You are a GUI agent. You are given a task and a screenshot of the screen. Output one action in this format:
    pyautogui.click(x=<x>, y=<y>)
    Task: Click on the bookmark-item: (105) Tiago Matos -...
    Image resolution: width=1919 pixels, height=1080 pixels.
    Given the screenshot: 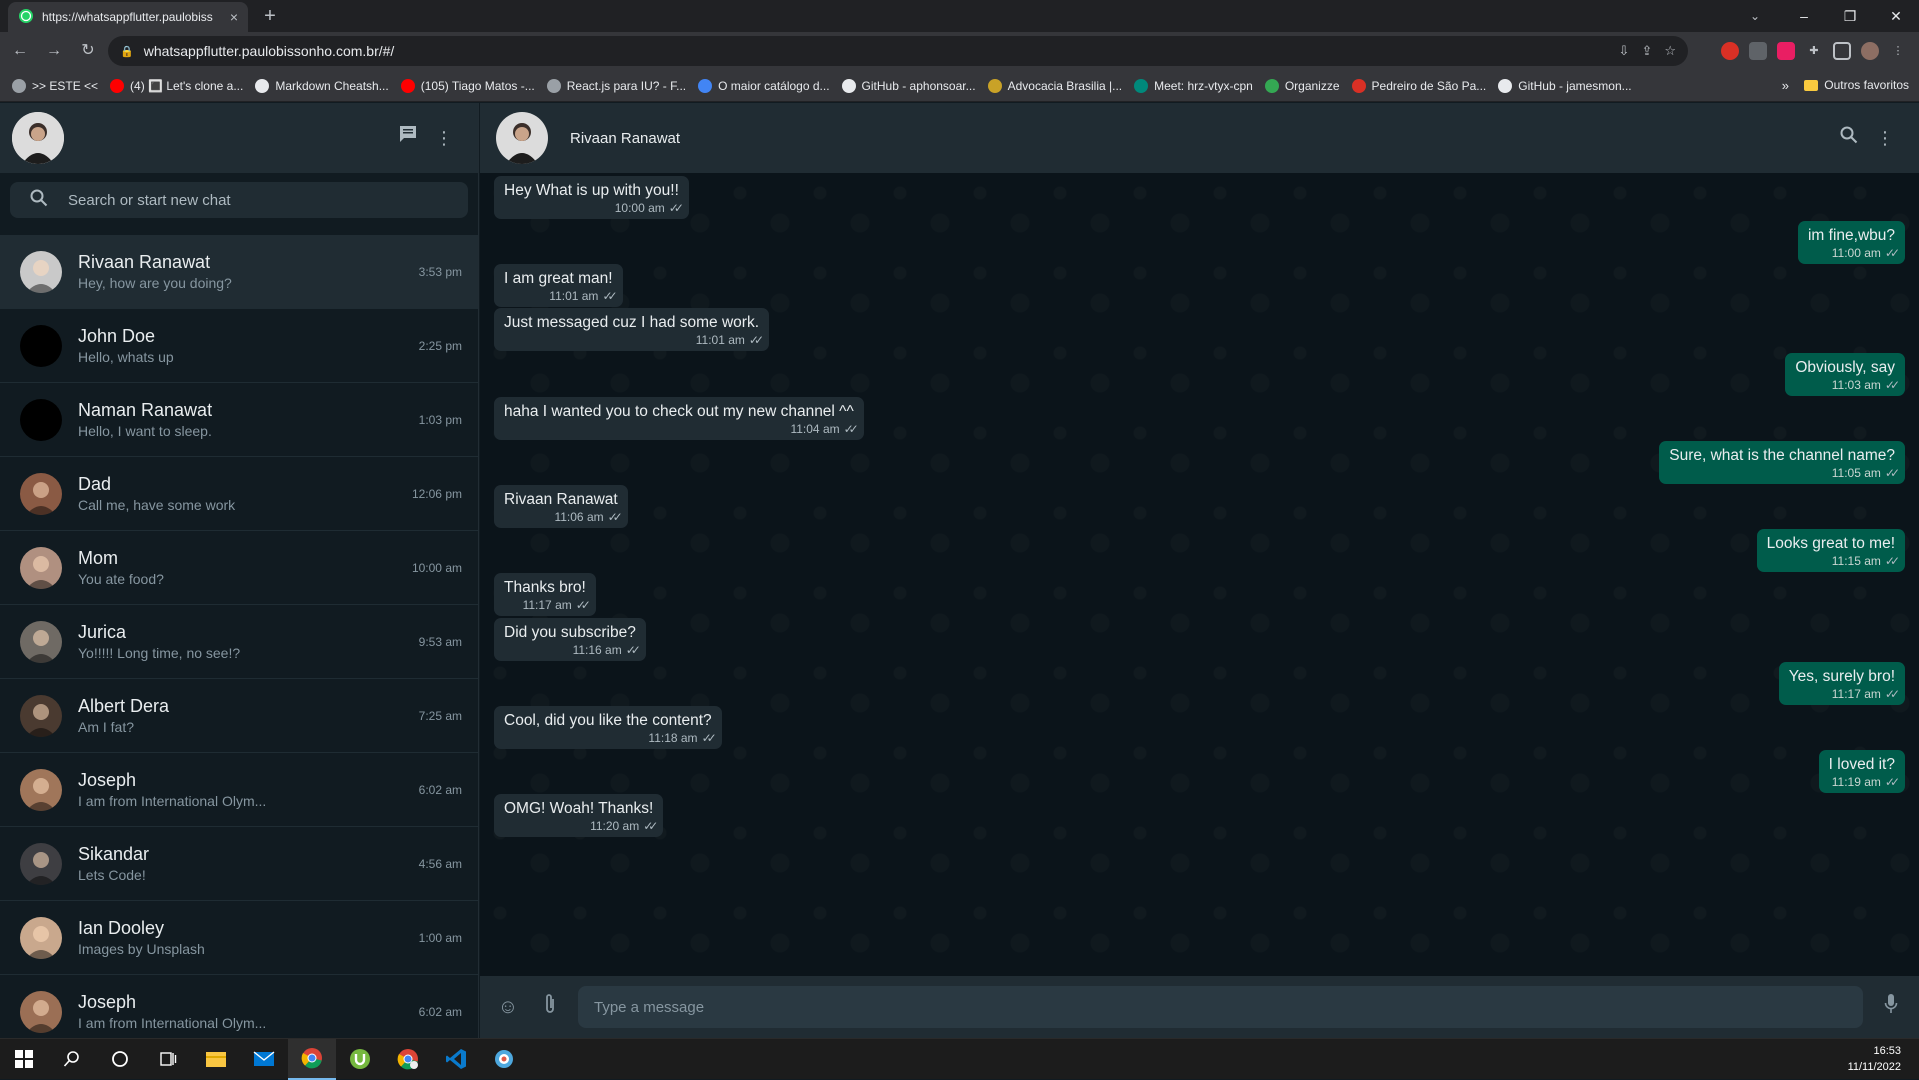 What is the action you would take?
    pyautogui.click(x=468, y=86)
    